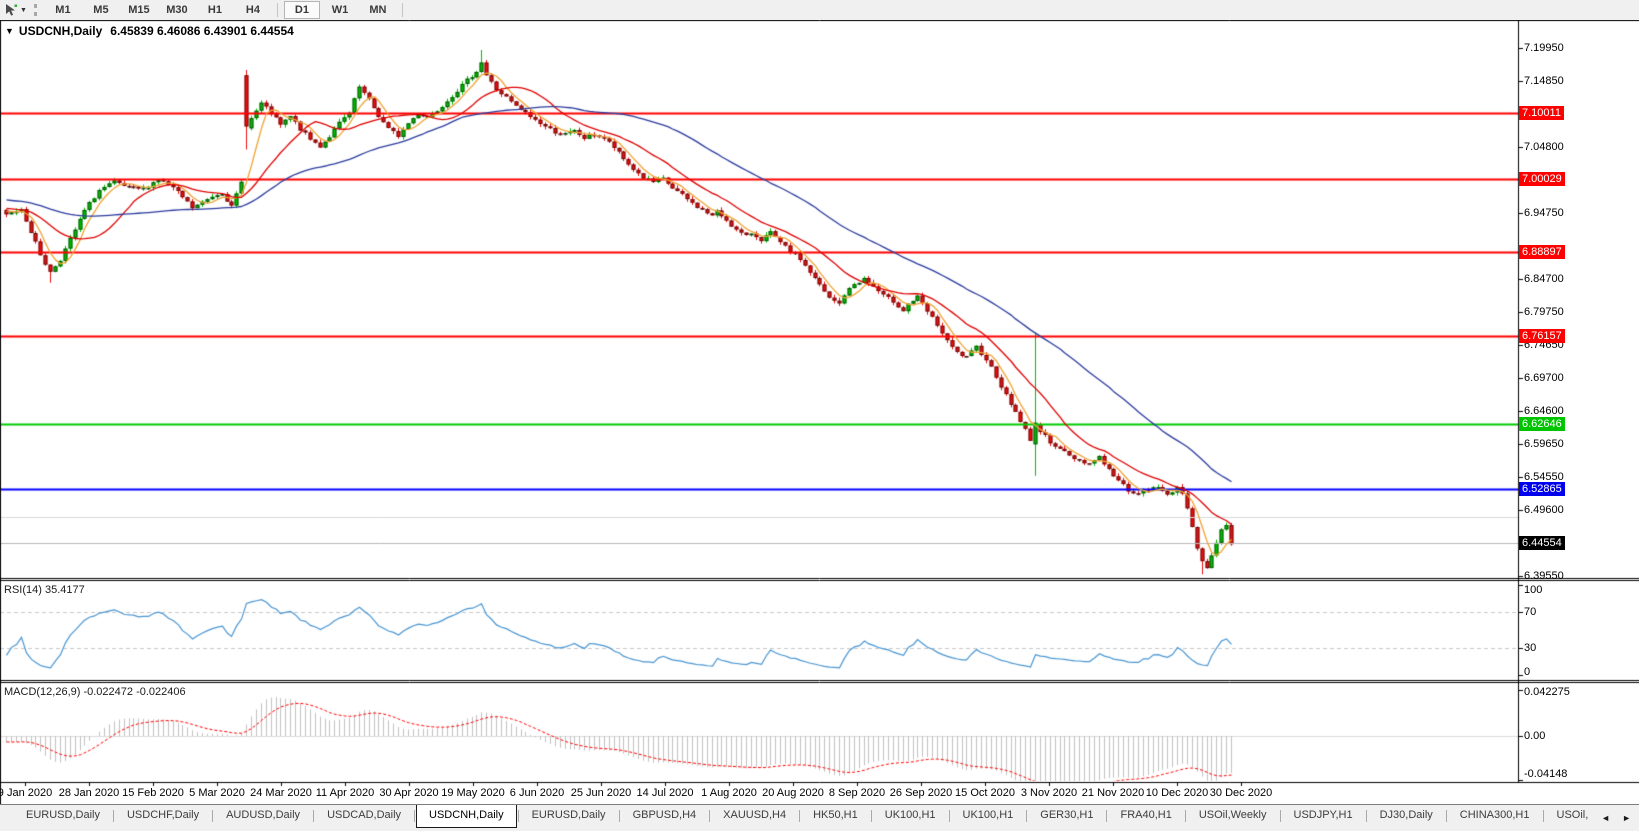  What do you see at coordinates (1542, 424) in the screenshot?
I see `hline-price-label: 6.62646` at bounding box center [1542, 424].